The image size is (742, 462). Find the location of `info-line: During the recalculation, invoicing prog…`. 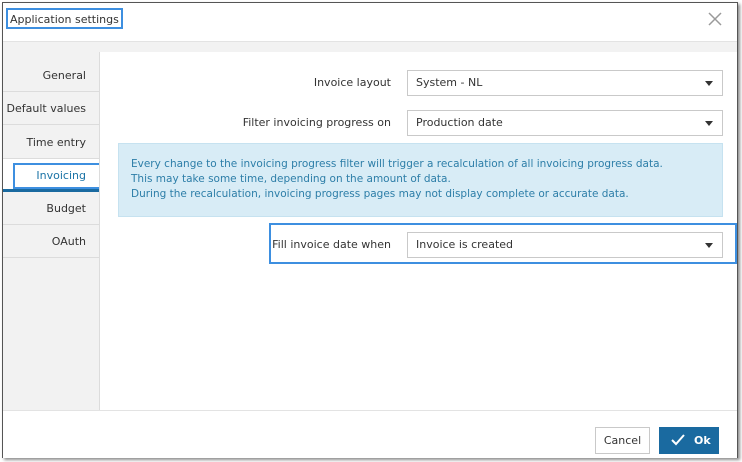

info-line: During the recalculation, invoicing prog… is located at coordinates (380, 194).